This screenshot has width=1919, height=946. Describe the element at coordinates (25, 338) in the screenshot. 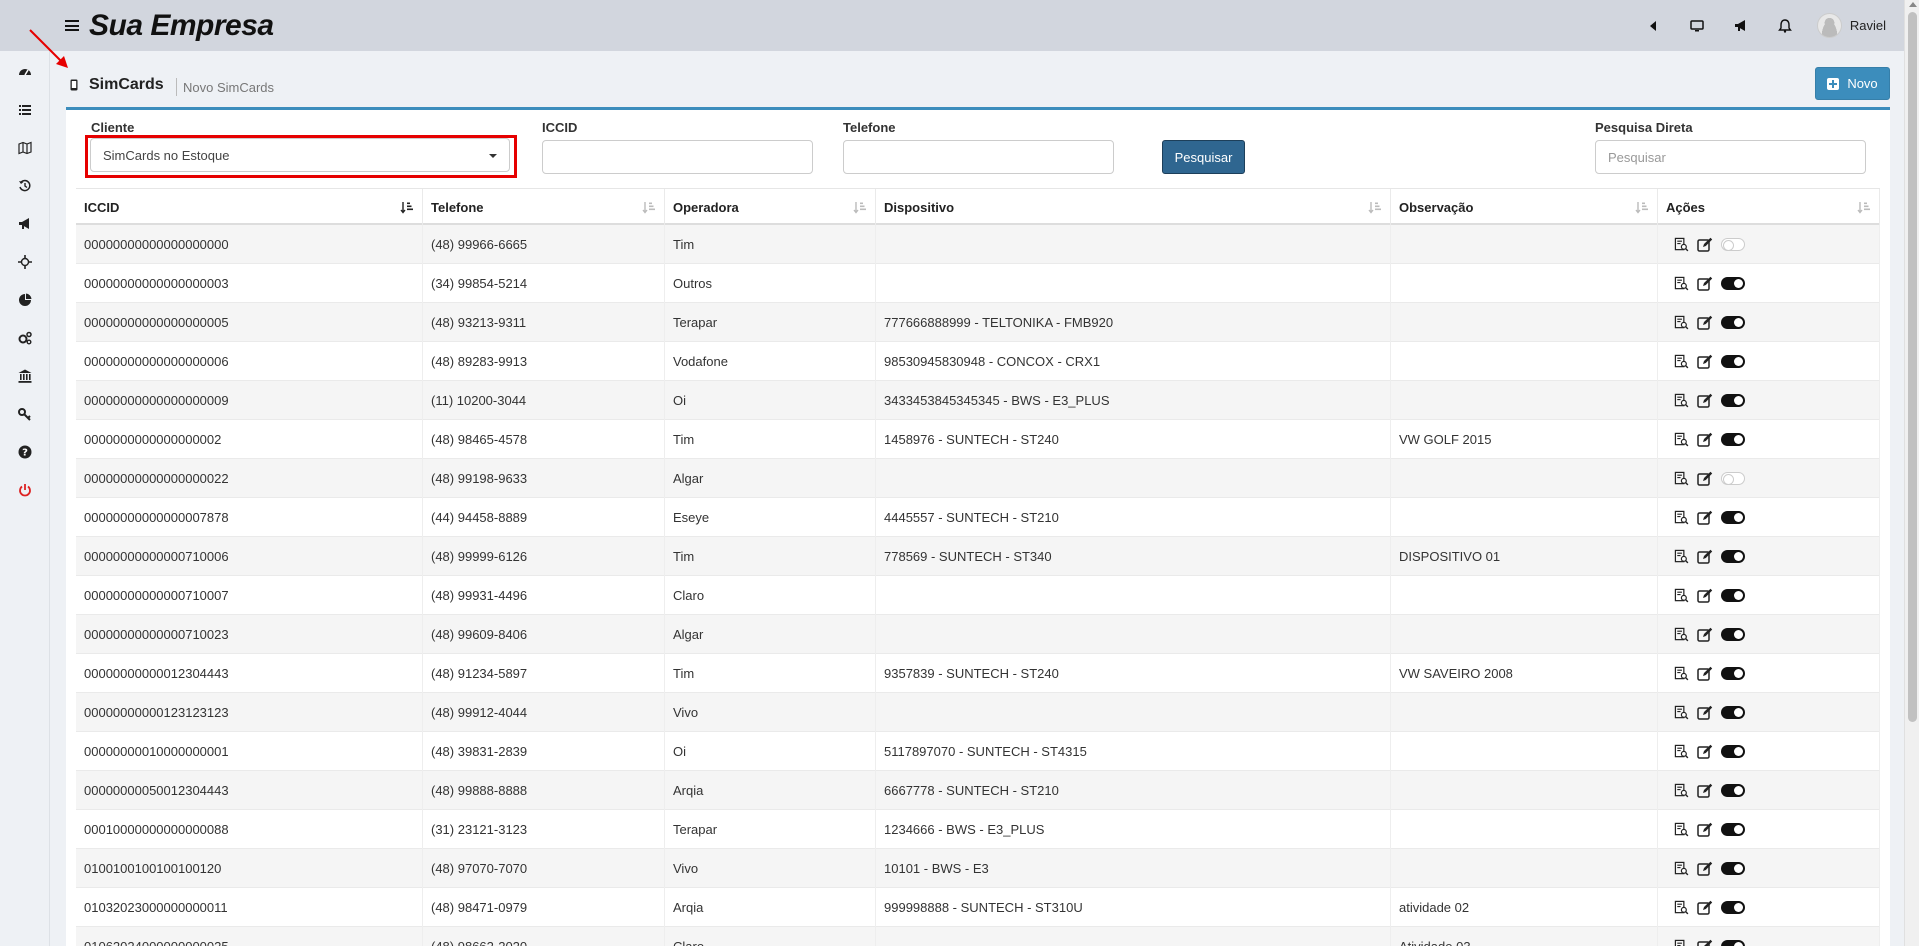

I see `cogs-icon` at that location.